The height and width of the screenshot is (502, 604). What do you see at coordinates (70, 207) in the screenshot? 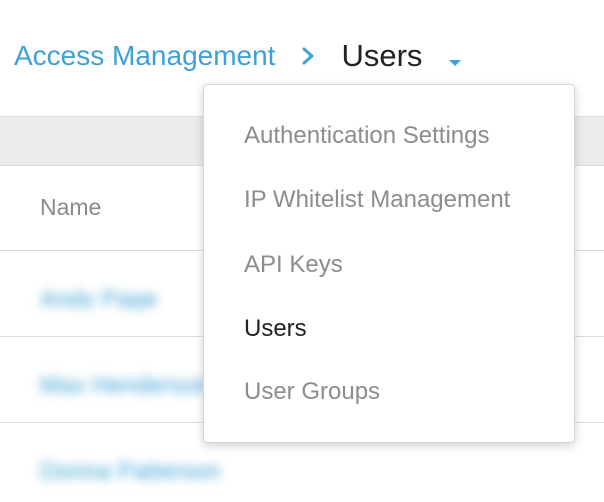
I see `column-header-name: Name` at bounding box center [70, 207].